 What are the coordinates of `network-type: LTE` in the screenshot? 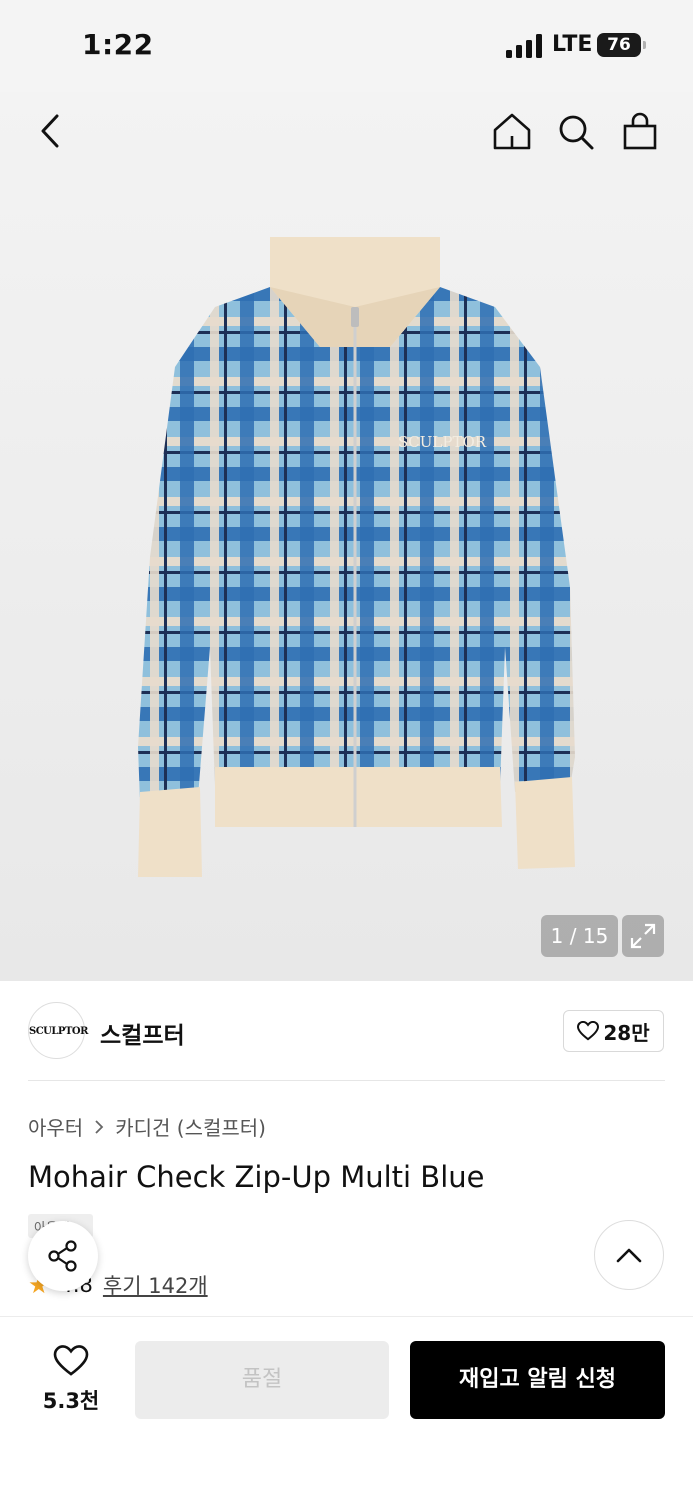 It's located at (572, 44).